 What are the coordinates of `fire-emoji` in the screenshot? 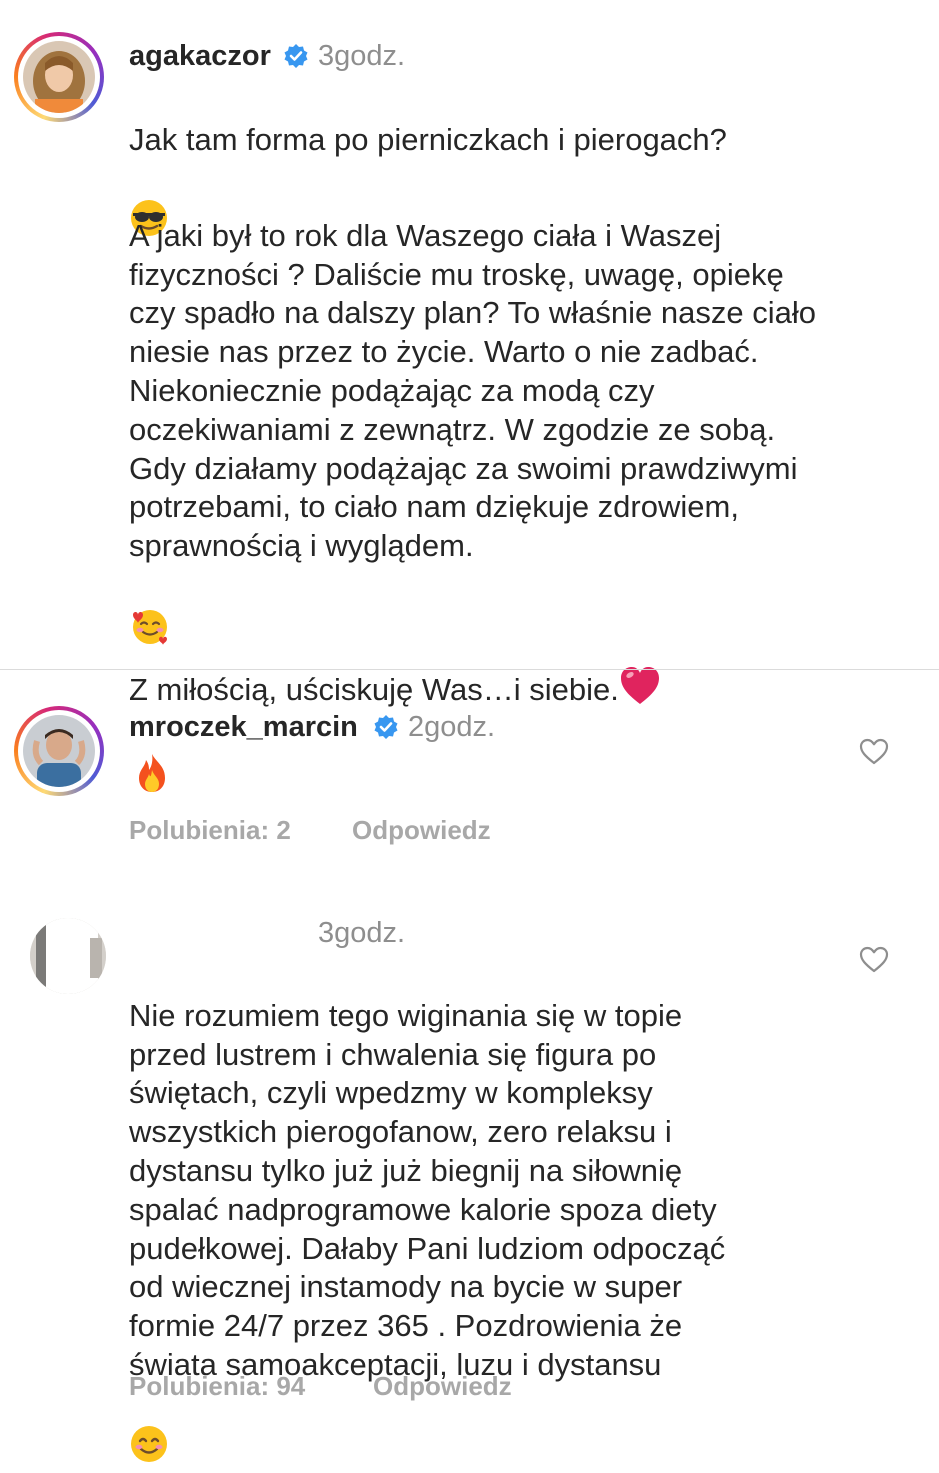 It's located at (152, 775).